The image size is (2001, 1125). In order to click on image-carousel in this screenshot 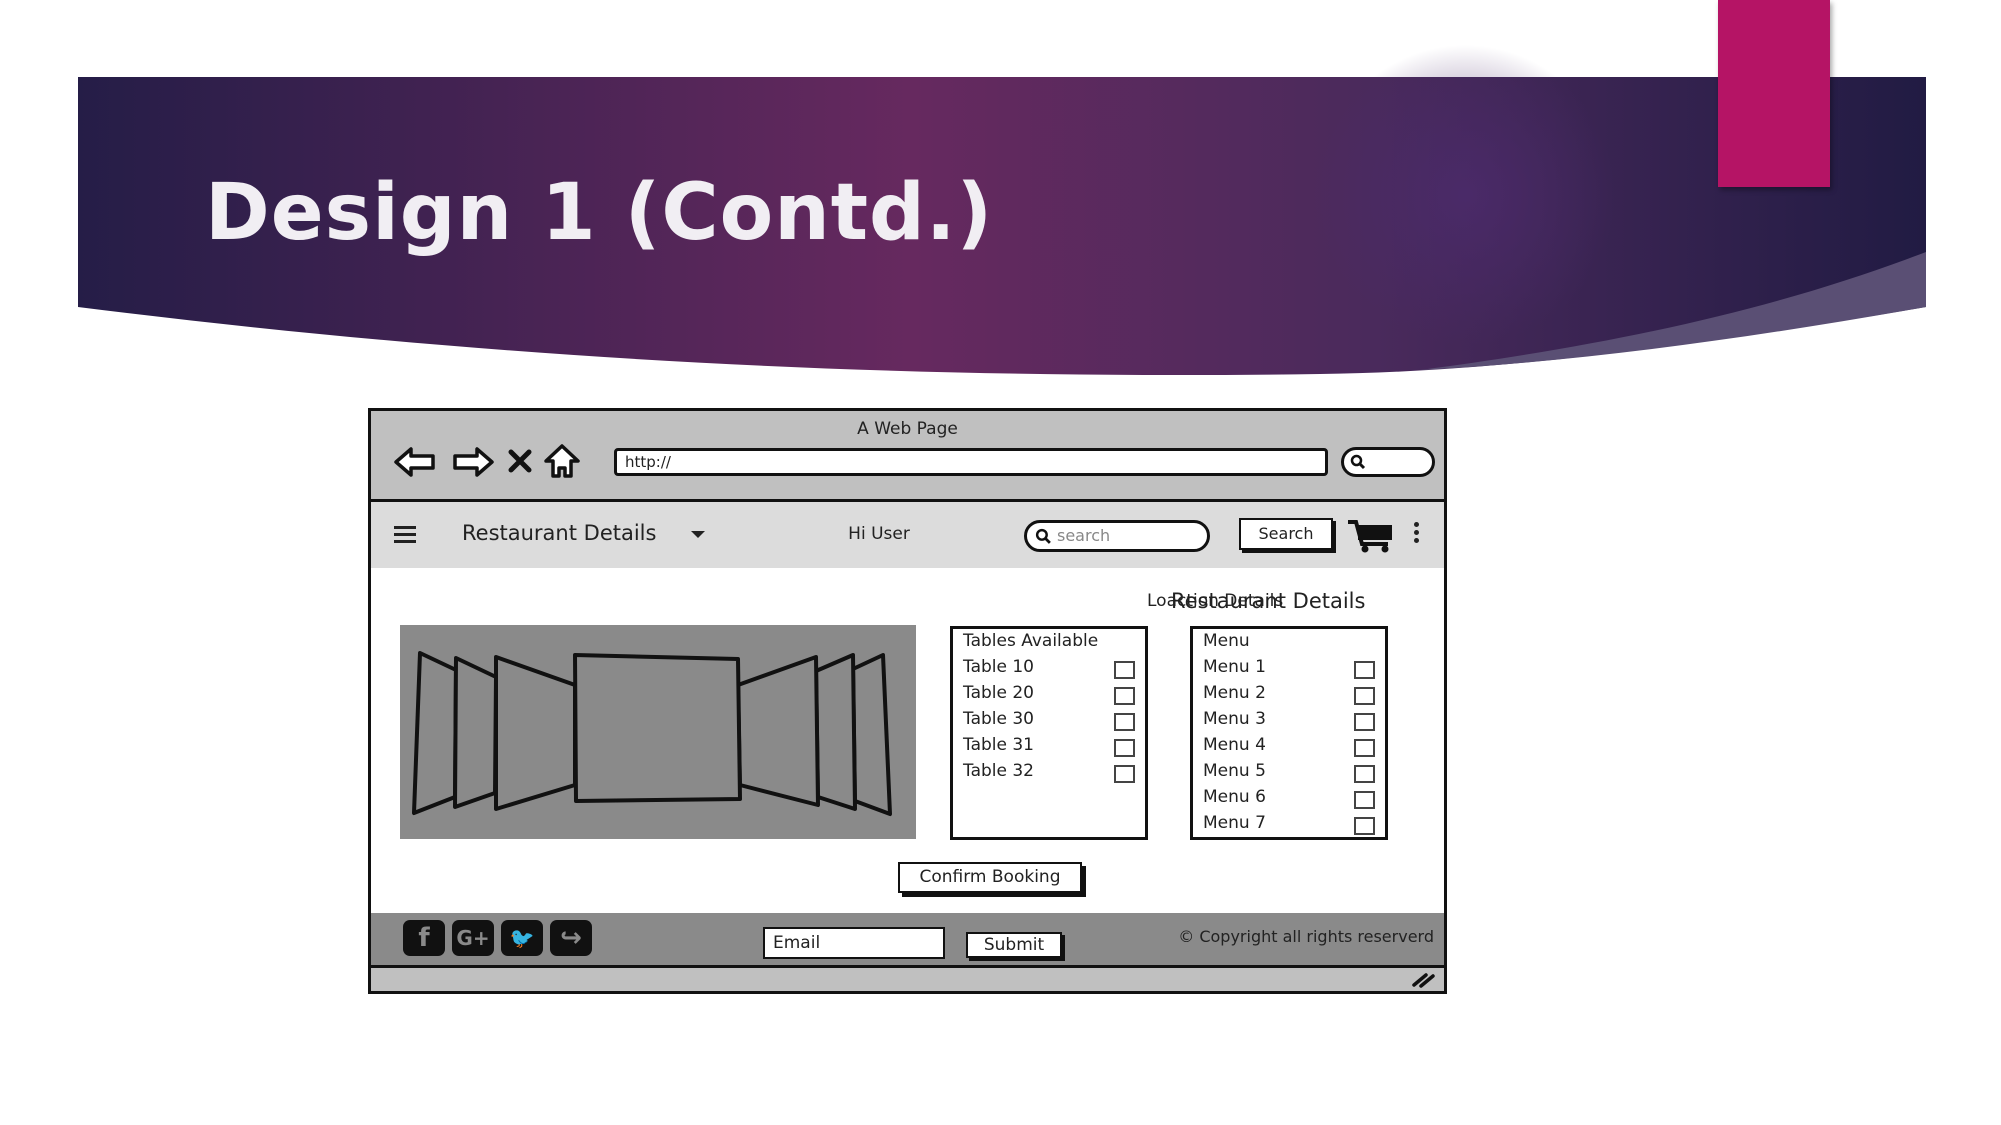, I will do `click(658, 732)`.